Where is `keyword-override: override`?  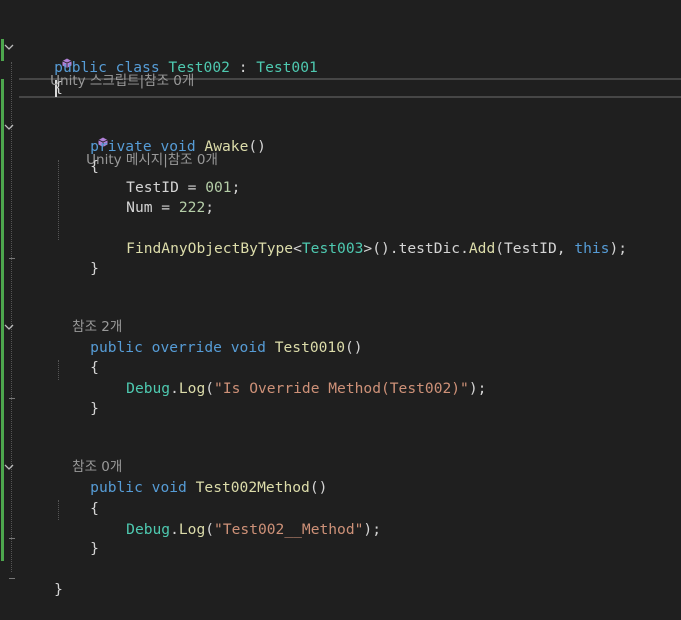
keyword-override: override is located at coordinates (186, 347).